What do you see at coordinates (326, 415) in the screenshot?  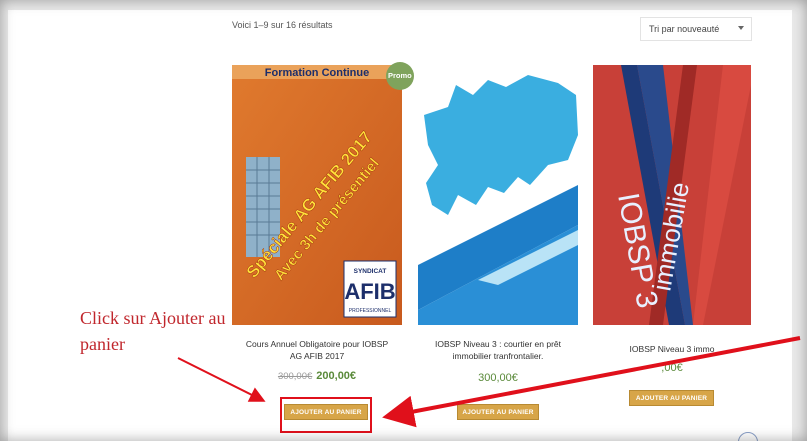 I see `highlight-box` at bounding box center [326, 415].